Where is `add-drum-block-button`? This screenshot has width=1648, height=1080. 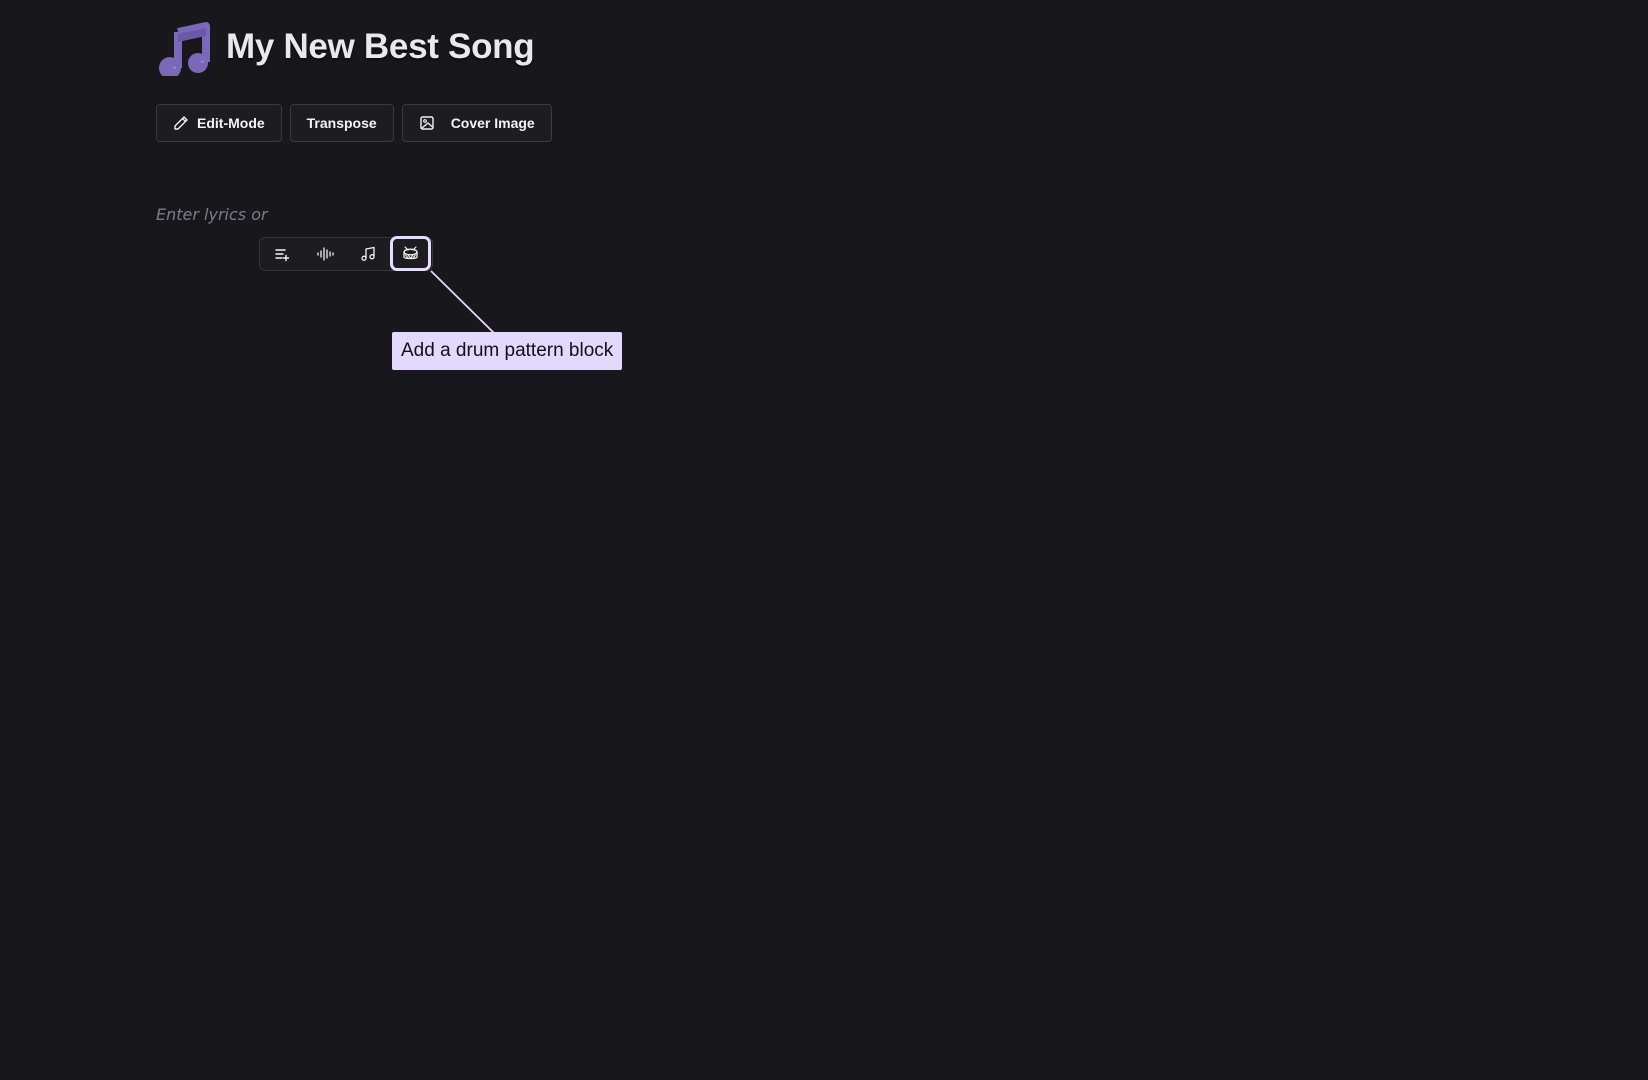
add-drum-block-button is located at coordinates (410, 253).